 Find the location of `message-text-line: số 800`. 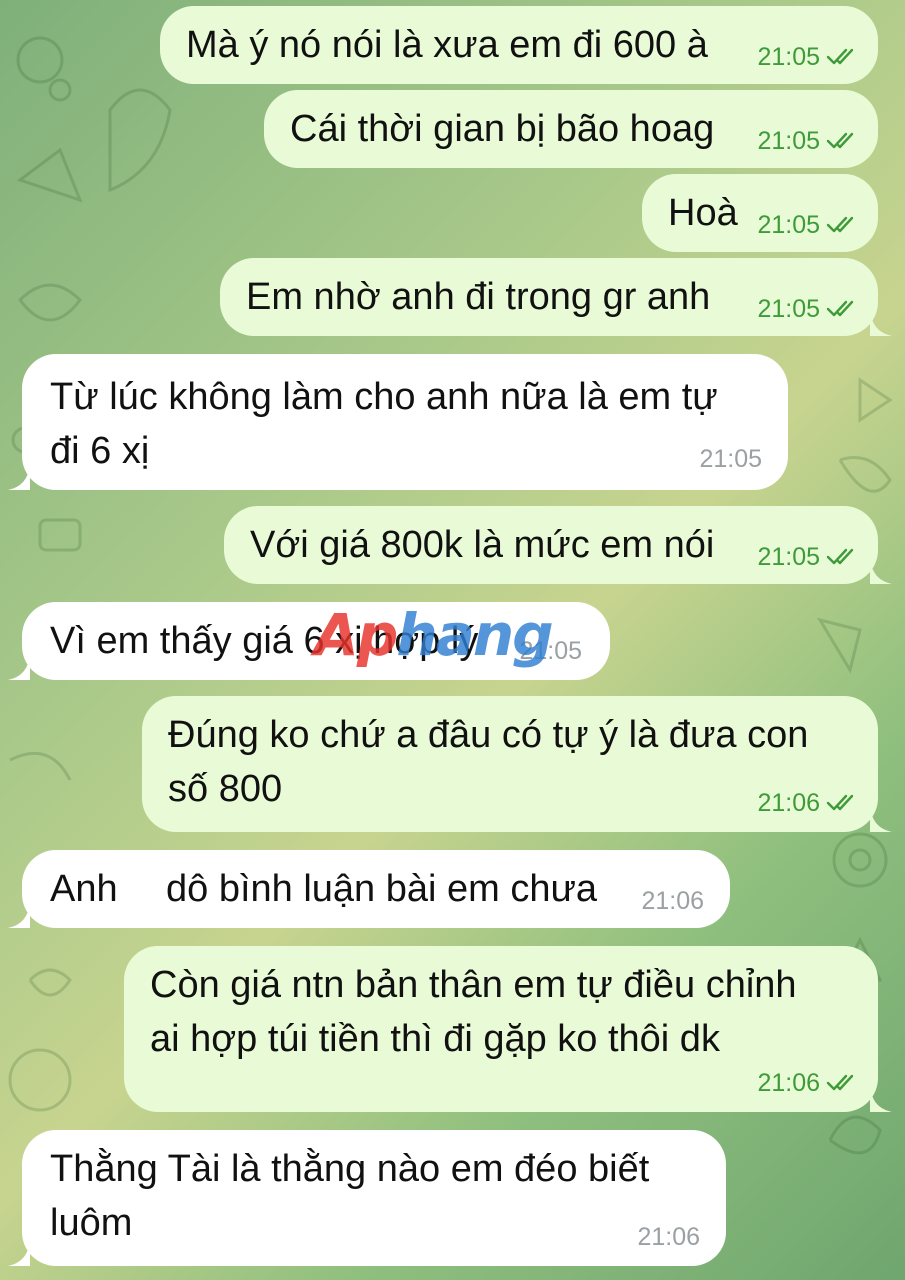

message-text-line: số 800 is located at coordinates (225, 789).